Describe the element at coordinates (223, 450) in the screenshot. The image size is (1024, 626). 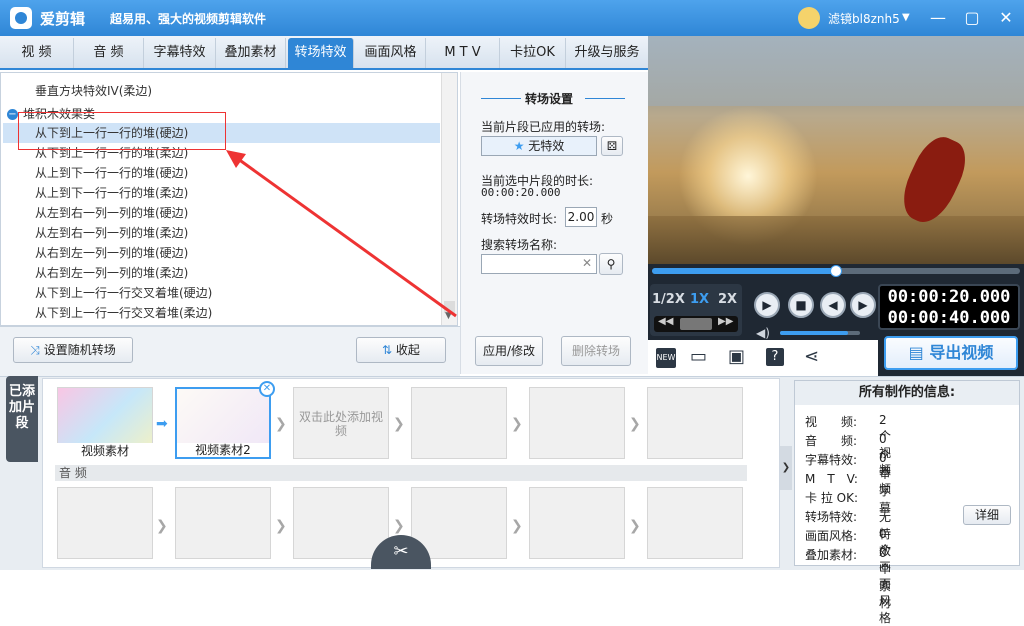
I see `clip-label: 视频素材2` at that location.